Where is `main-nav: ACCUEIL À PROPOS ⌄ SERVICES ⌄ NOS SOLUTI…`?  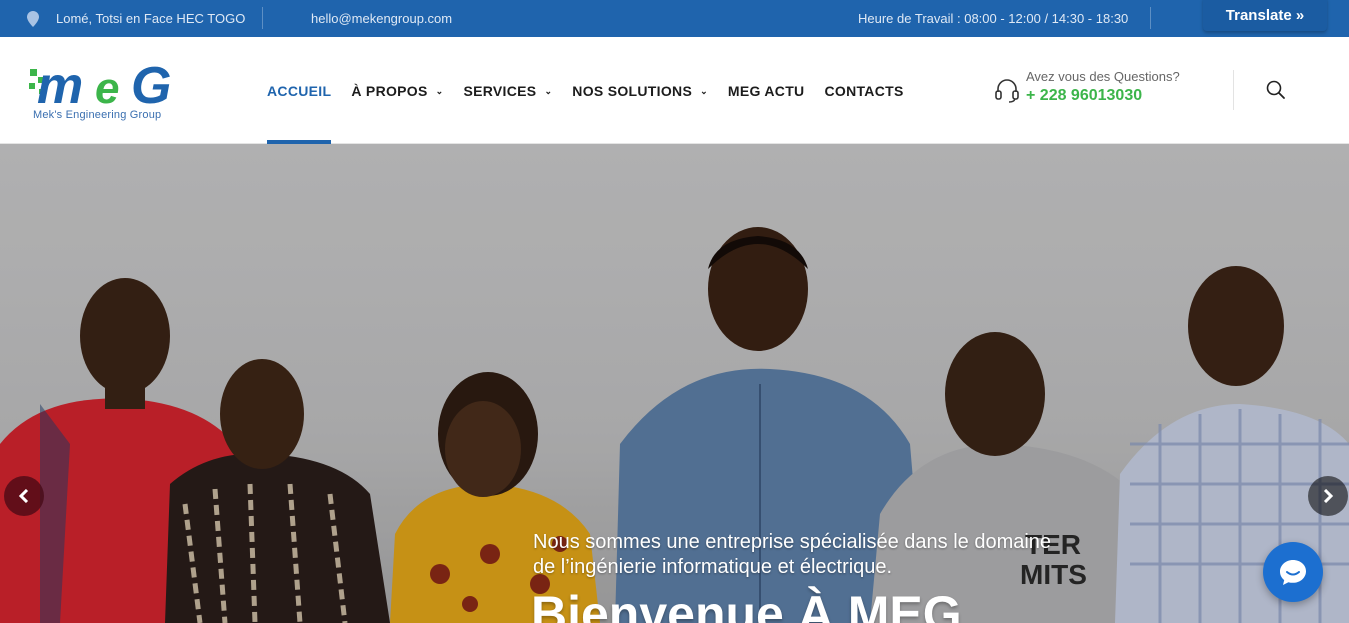 main-nav: ACCUEIL À PROPOS ⌄ SERVICES ⌄ NOS SOLUTI… is located at coordinates (595, 90).